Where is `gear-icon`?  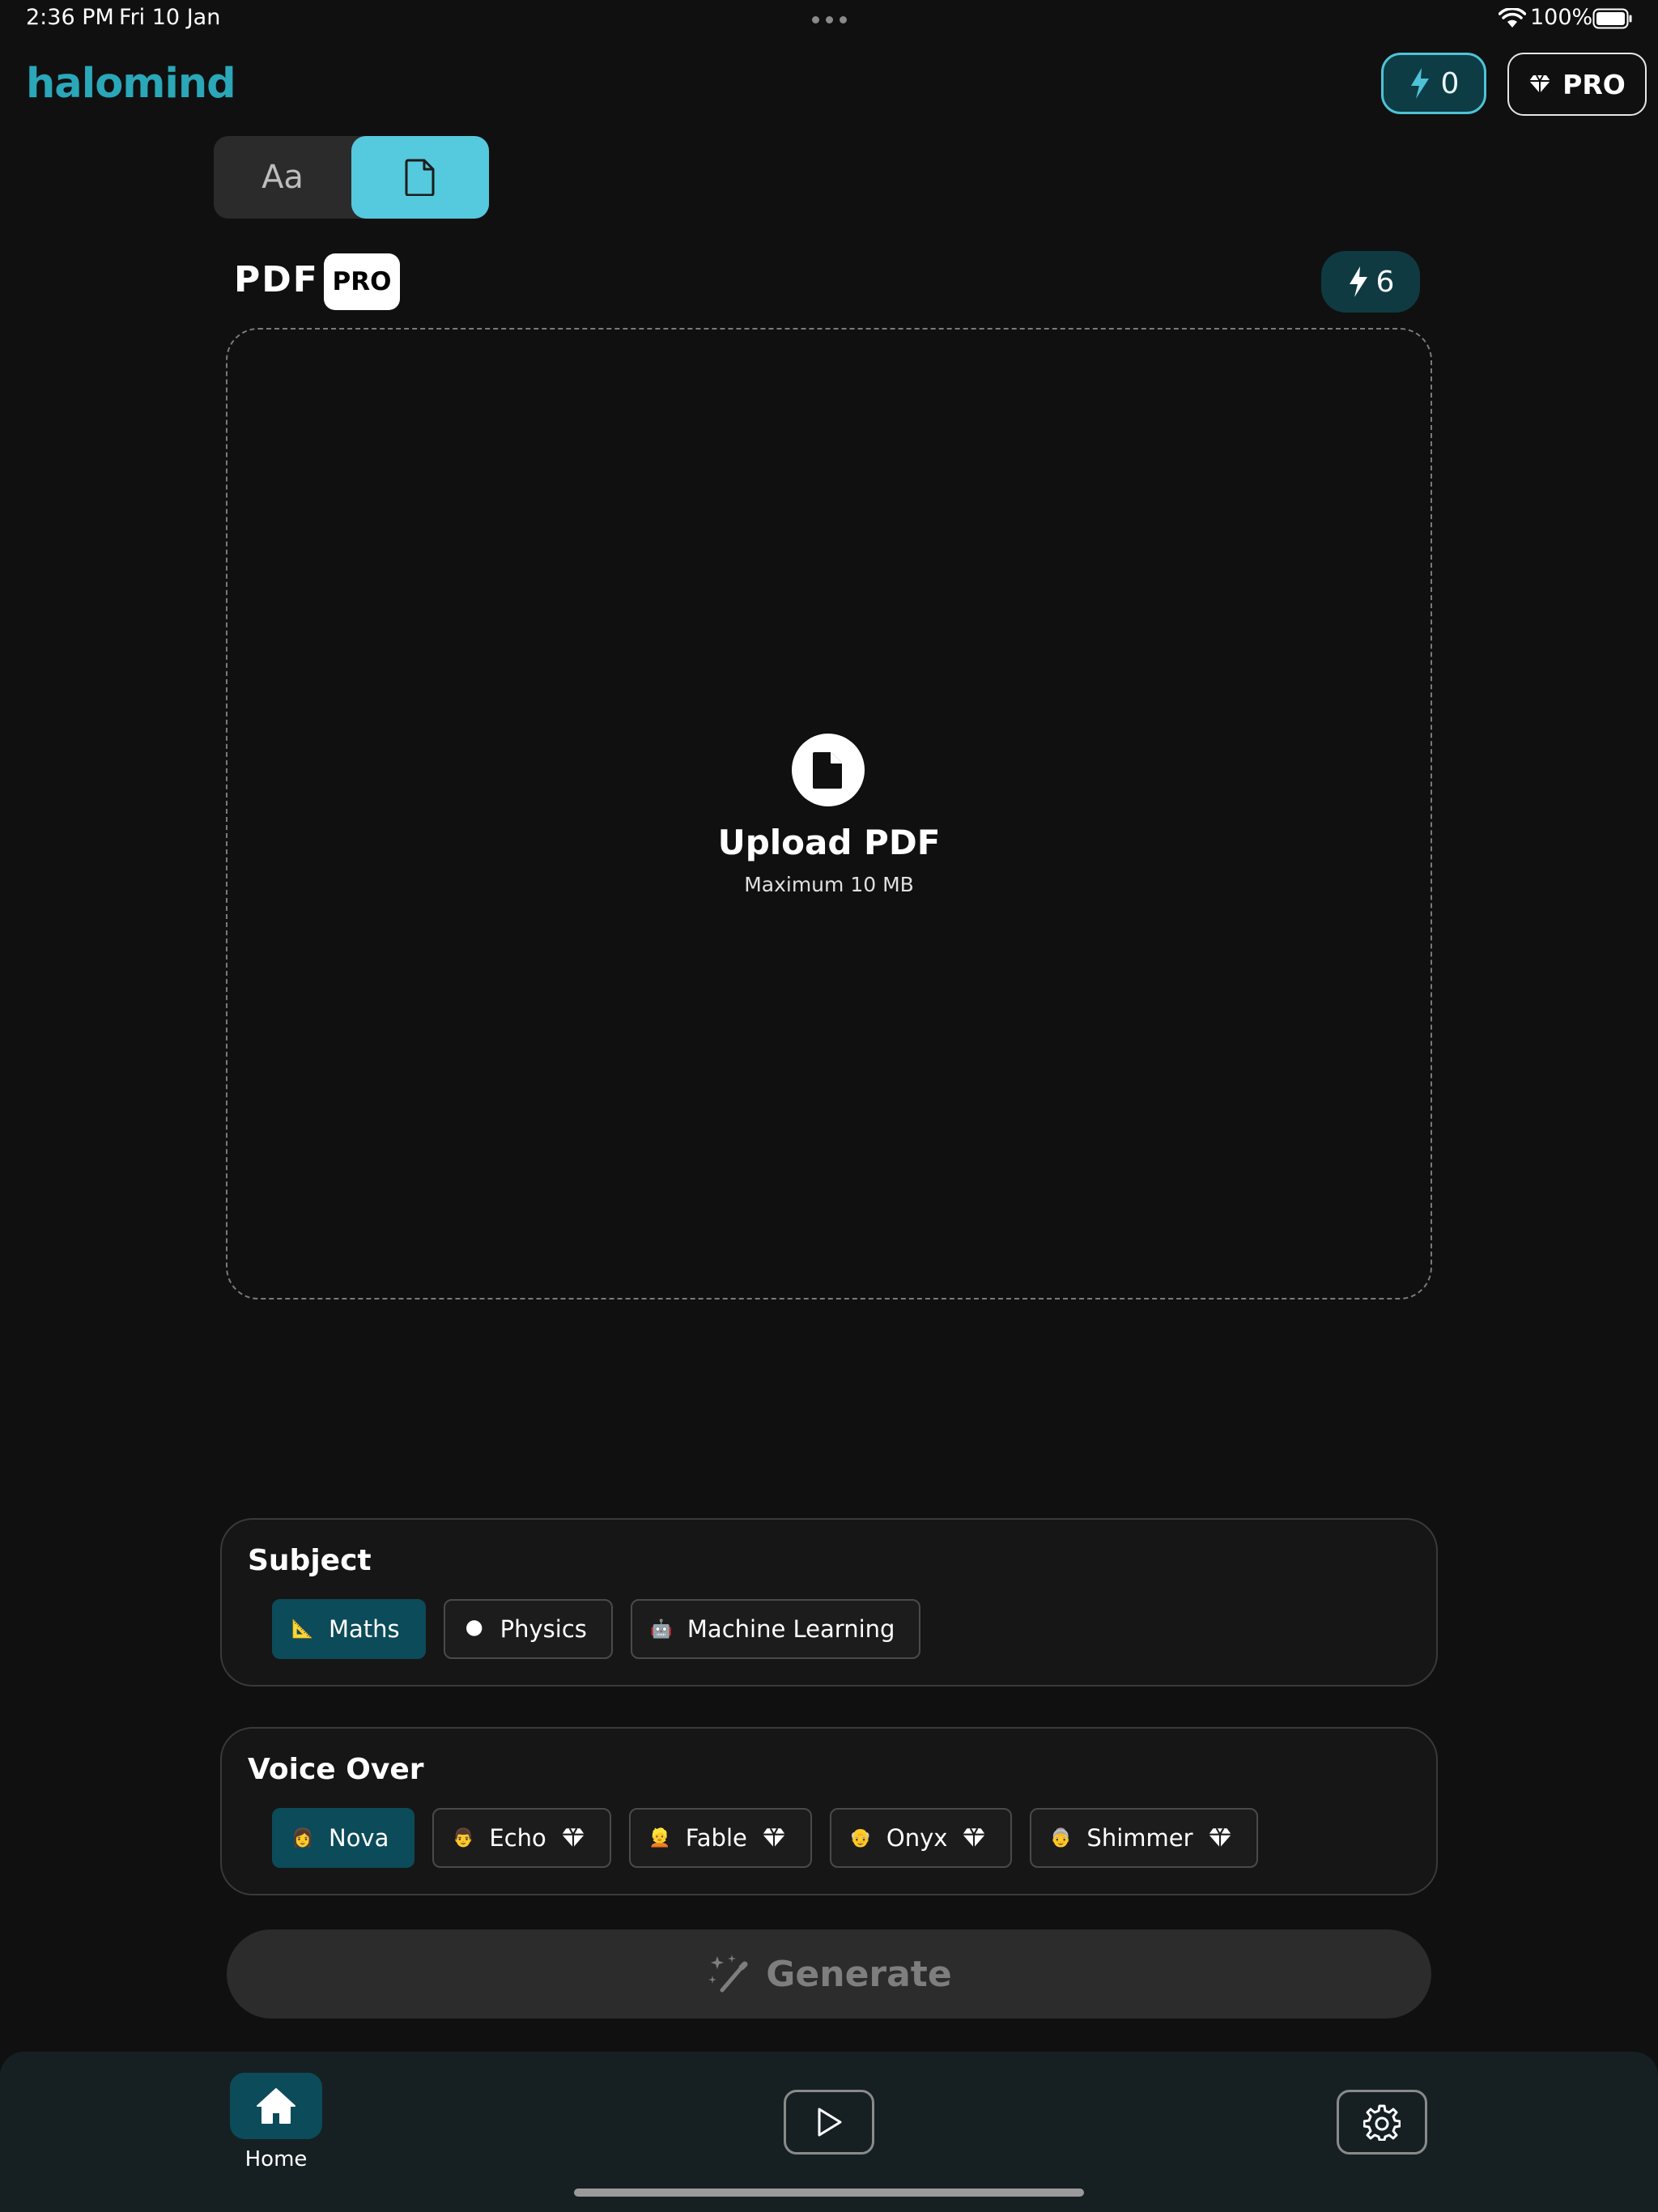
gear-icon is located at coordinates (1382, 2122).